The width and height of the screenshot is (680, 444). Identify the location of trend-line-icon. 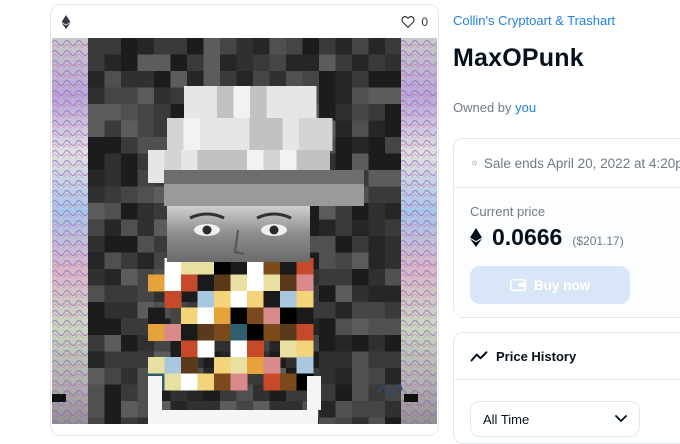
(479, 356).